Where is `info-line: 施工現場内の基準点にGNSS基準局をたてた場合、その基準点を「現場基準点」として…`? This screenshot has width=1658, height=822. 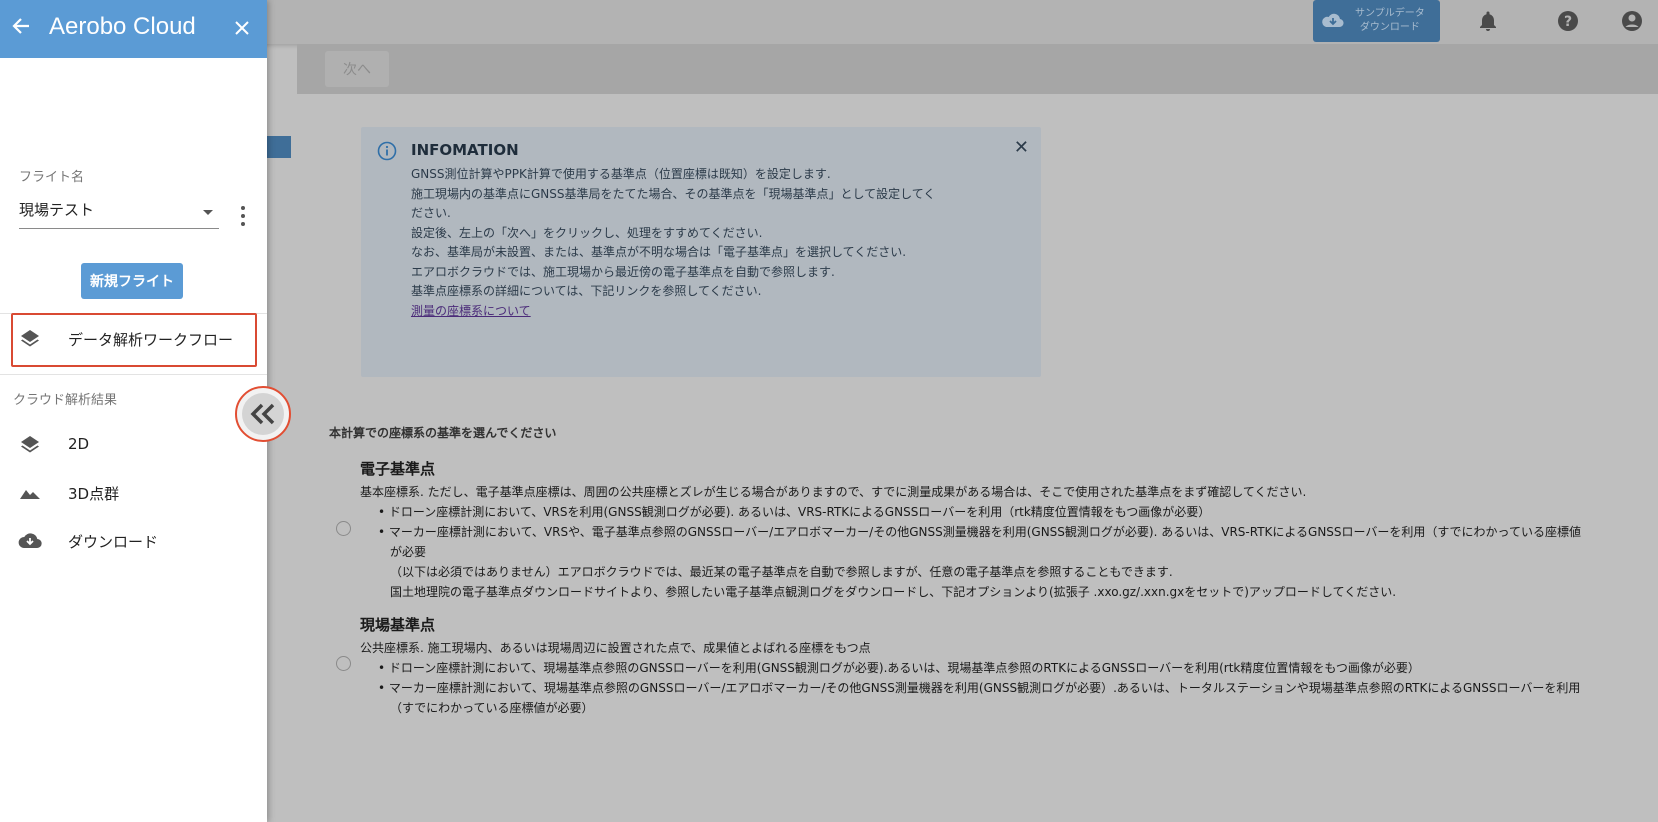
info-line: 施工現場内の基準点にGNSS基準局をたてた場合、その基準点を「現場基準点」として… is located at coordinates (673, 193).